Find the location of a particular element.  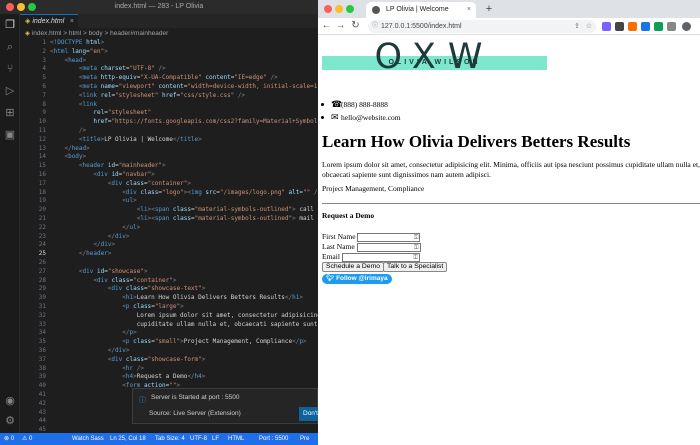

code-line: <title>LP Olivia | Welcome</title> is located at coordinates (126, 140).